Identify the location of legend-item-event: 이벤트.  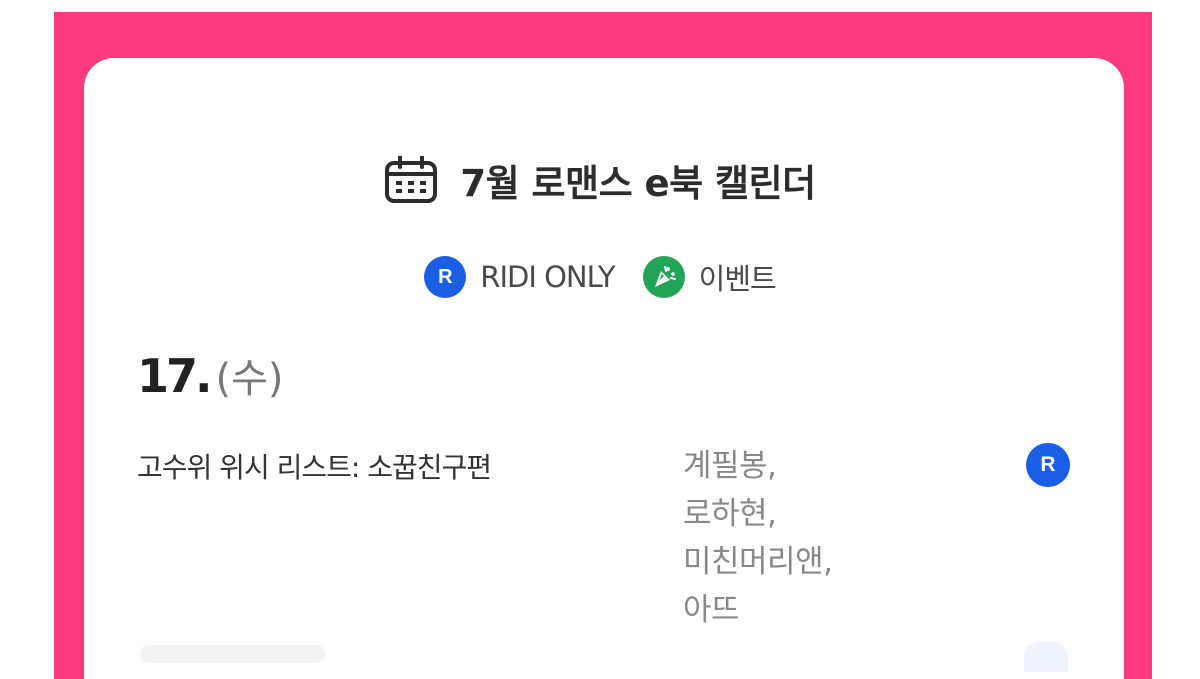
(709, 277).